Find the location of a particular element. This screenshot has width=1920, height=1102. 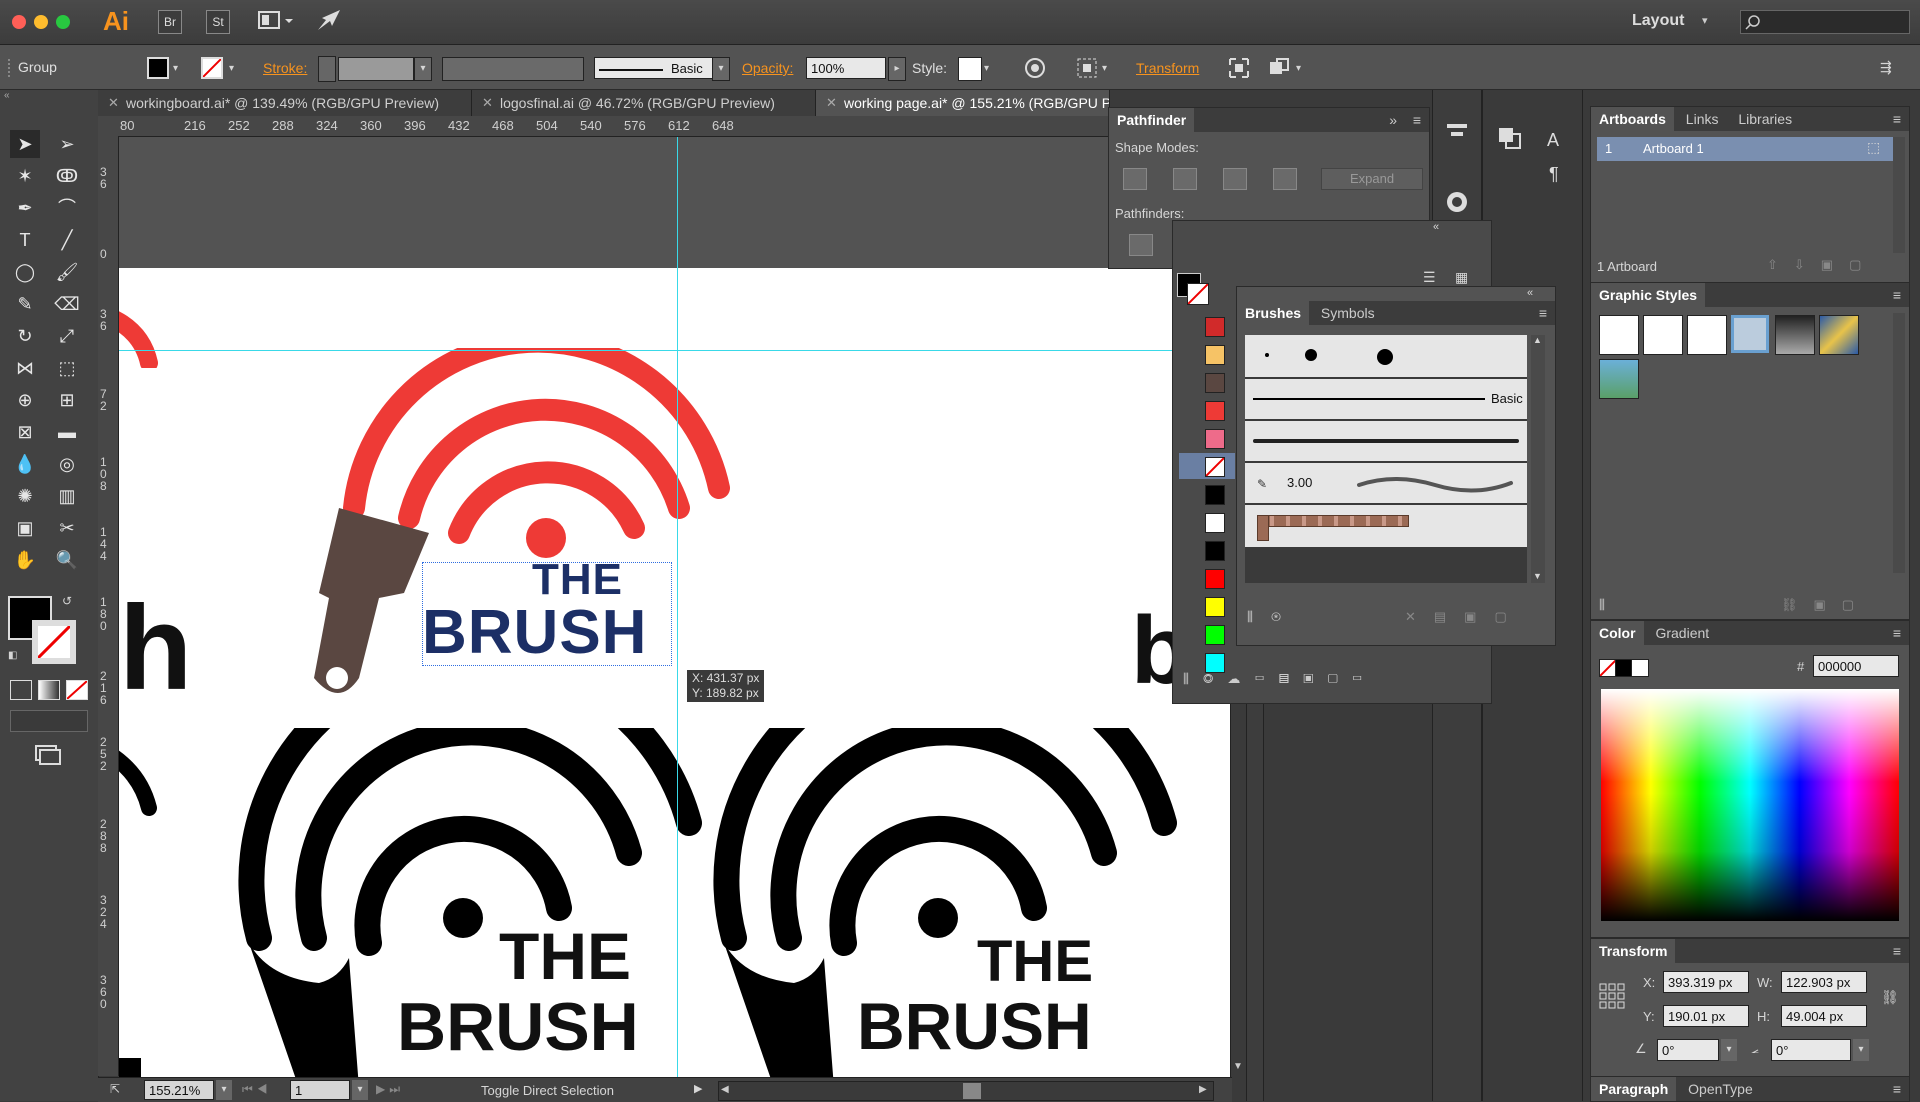

charcoal-brush-row is located at coordinates (1386, 441).